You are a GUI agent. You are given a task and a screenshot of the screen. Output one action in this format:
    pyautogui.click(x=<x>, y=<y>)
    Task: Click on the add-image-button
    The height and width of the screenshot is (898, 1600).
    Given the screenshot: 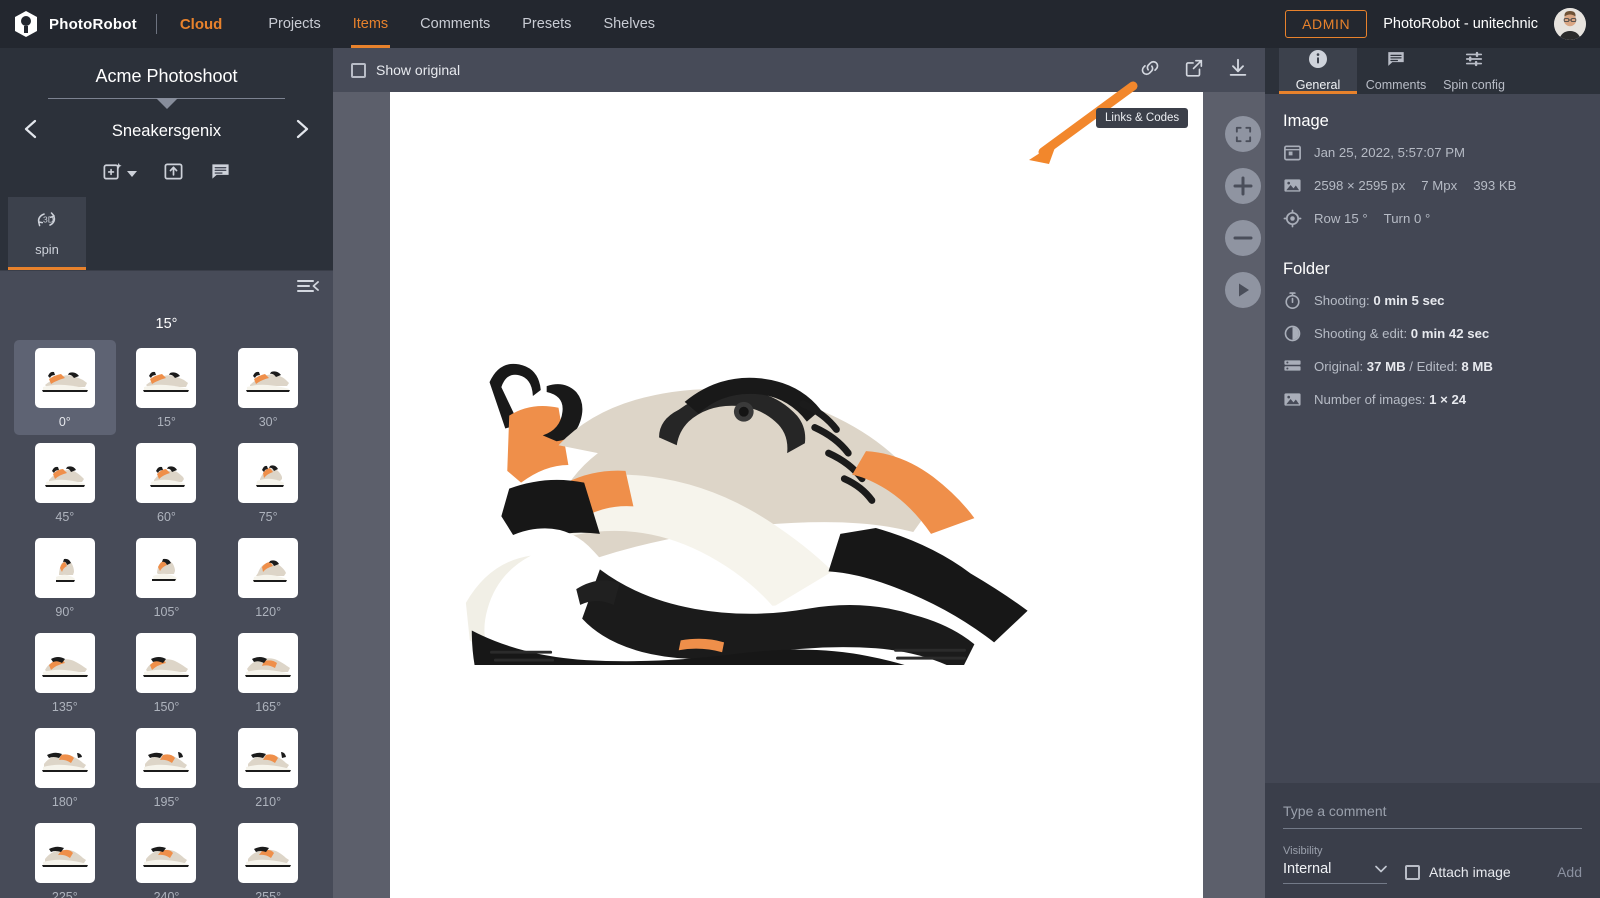 What is the action you would take?
    pyautogui.click(x=119, y=174)
    